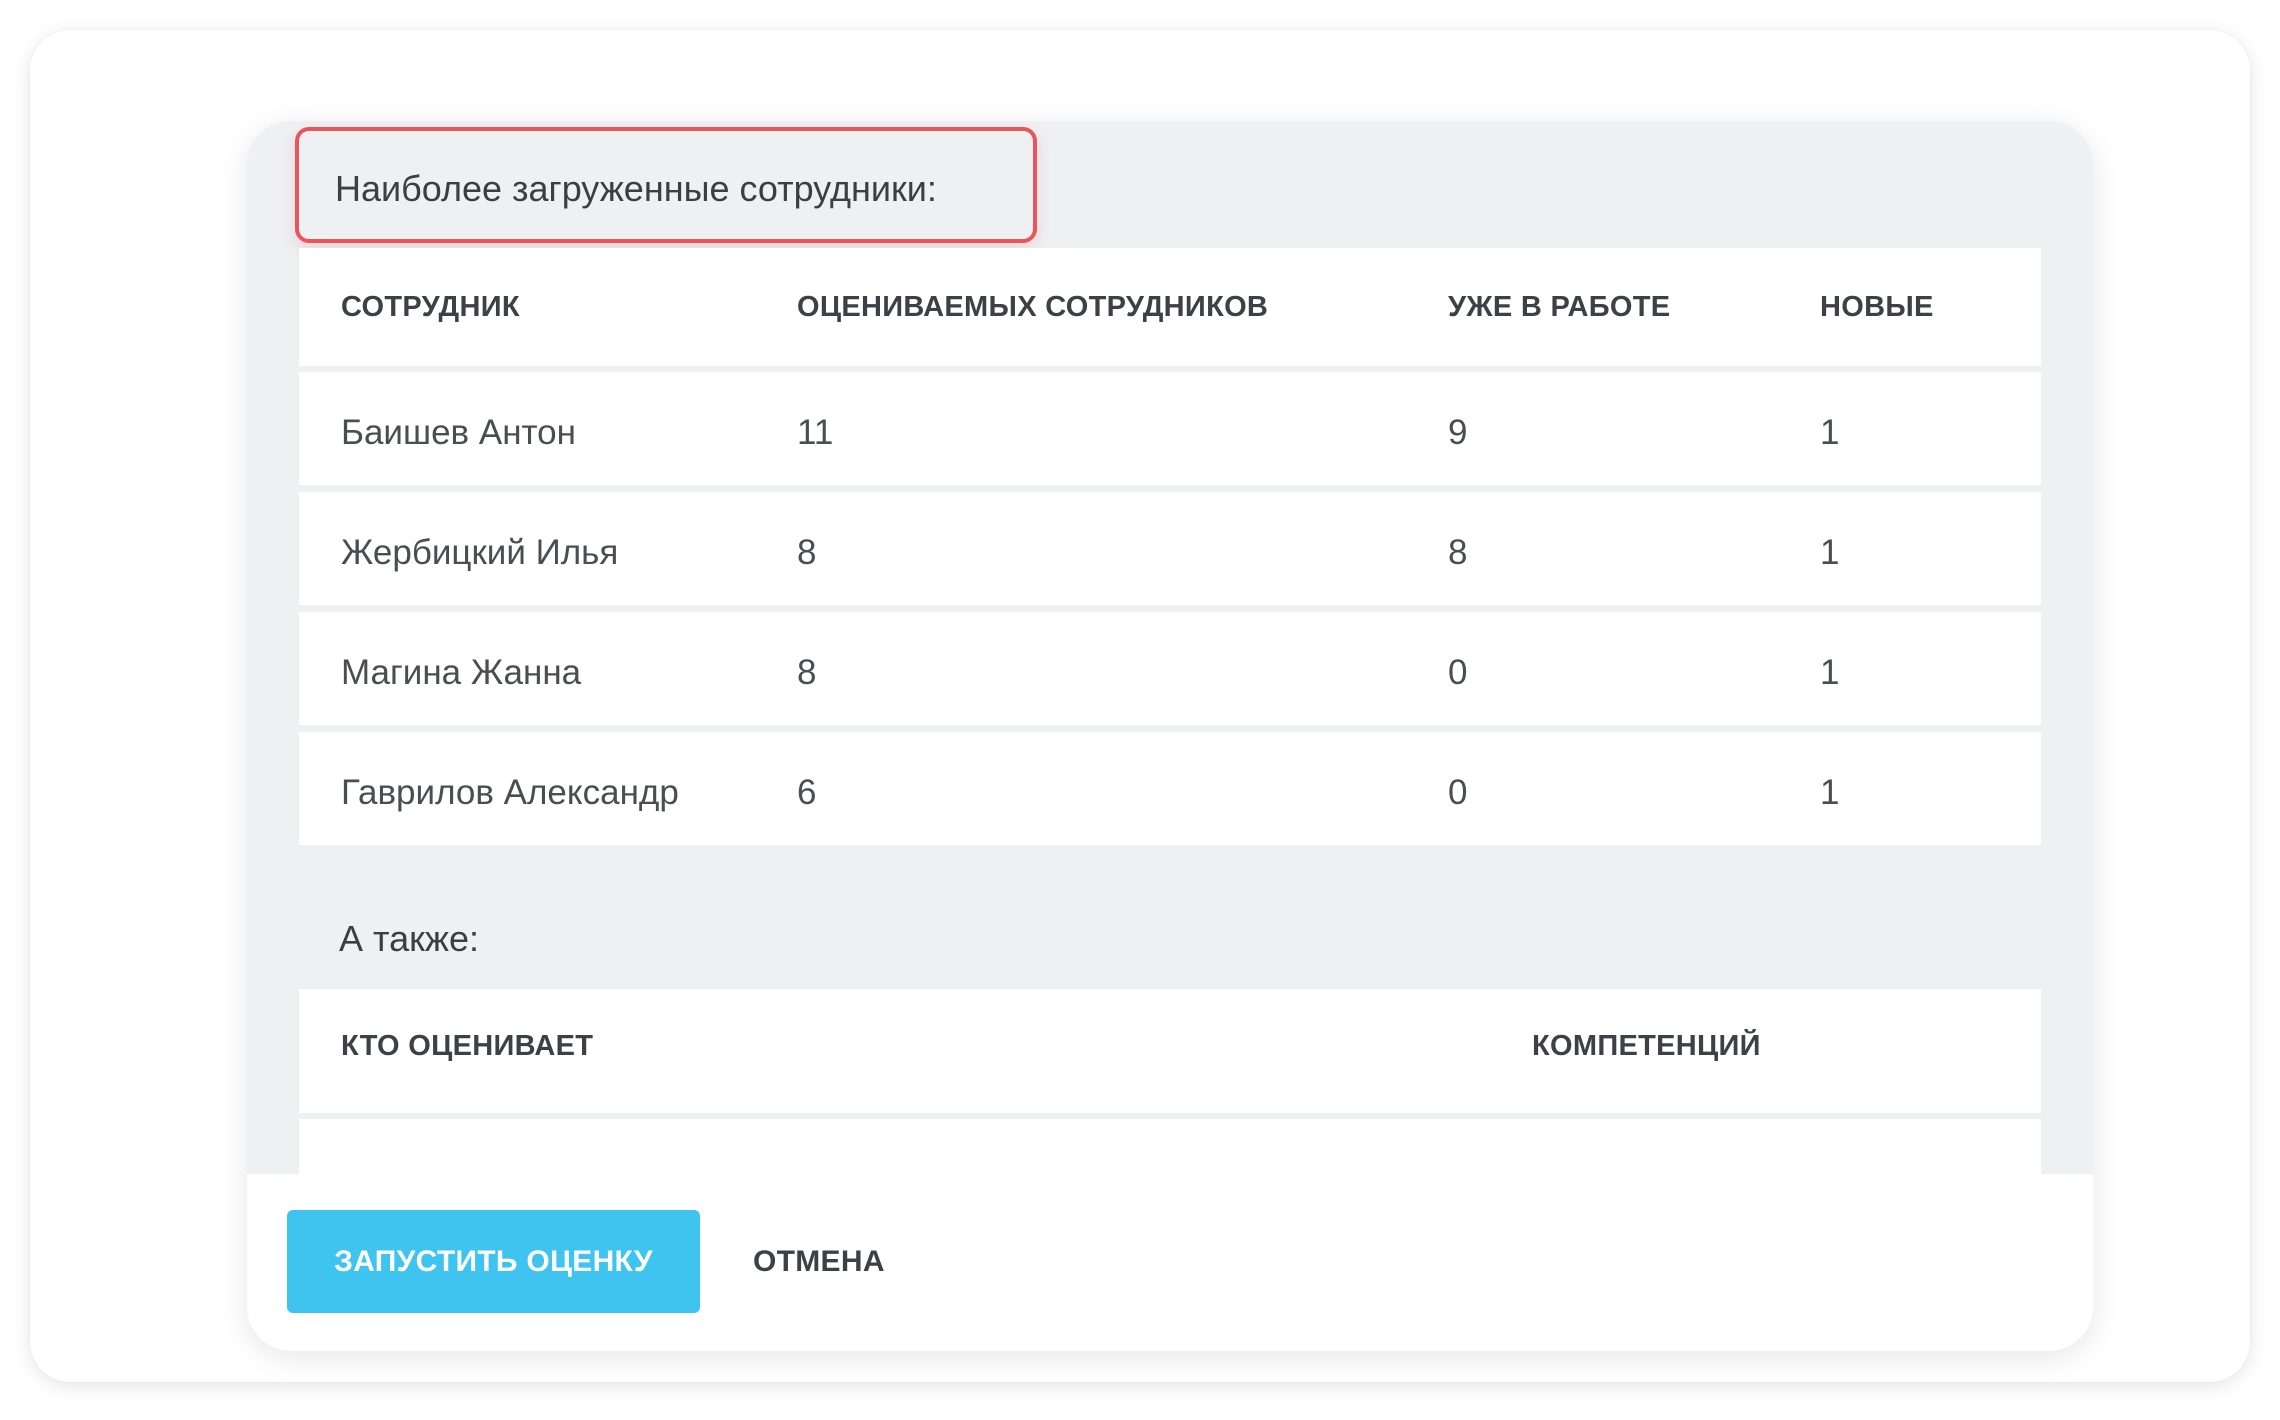  Describe the element at coordinates (815, 432) in the screenshot. I see `evaluated-count: 11` at that location.